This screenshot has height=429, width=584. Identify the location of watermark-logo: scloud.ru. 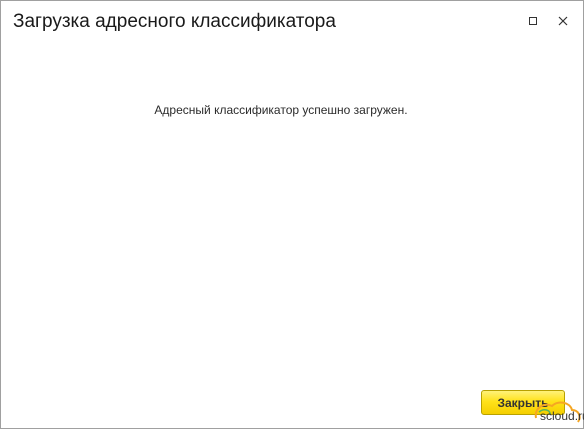
(557, 413).